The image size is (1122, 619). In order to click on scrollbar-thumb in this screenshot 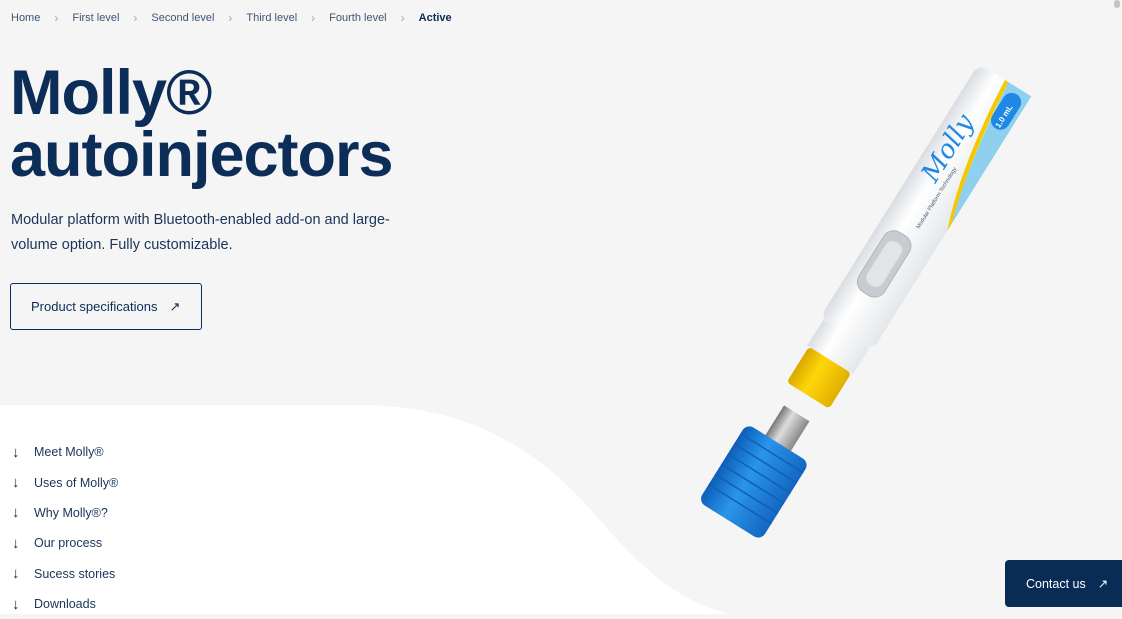, I will do `click(1117, 4)`.